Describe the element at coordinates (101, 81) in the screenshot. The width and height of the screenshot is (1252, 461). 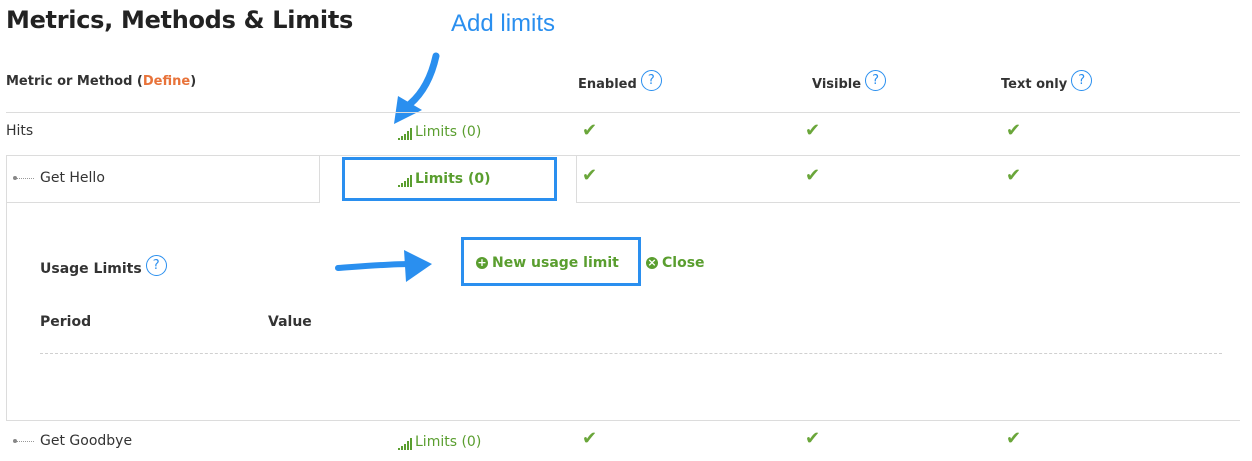
I see `metric-column-header: Metric or Method (Define)` at that location.